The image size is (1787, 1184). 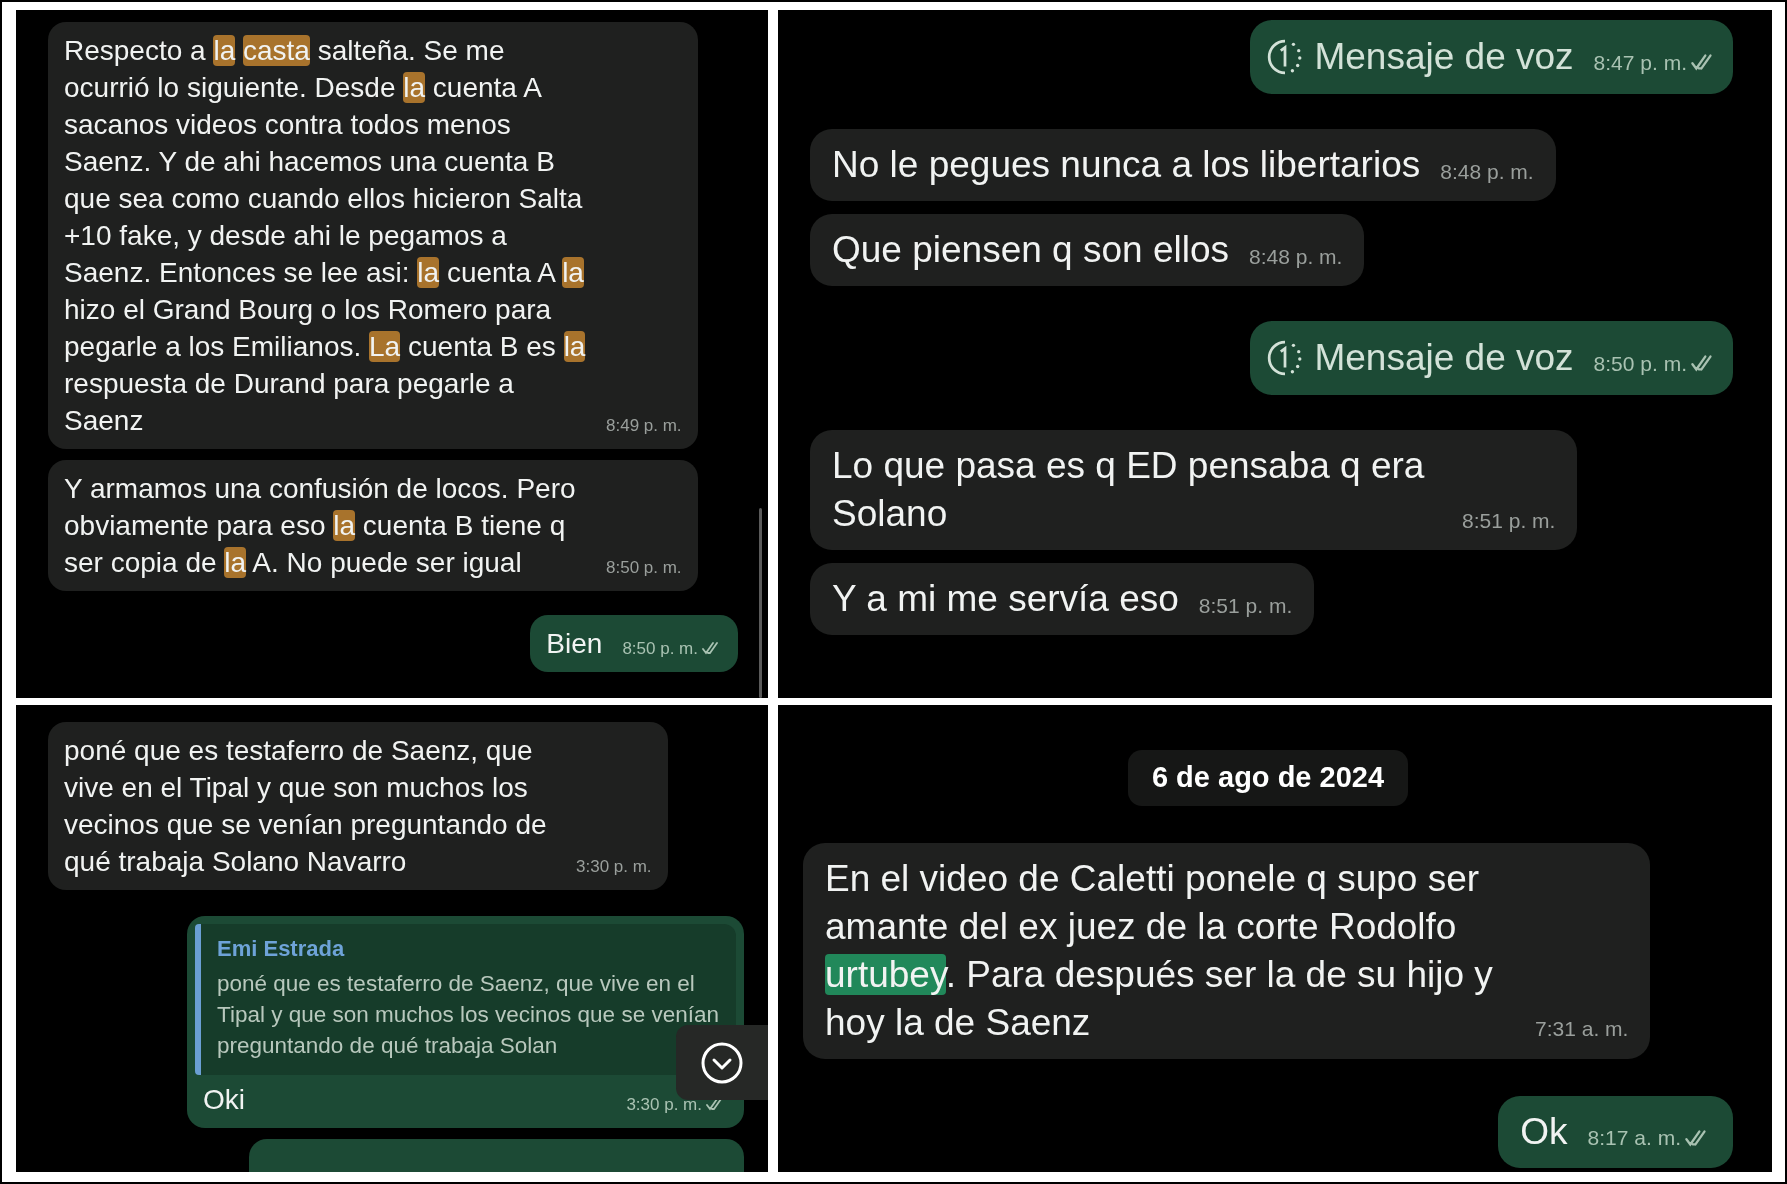 I want to click on scroll-down-button, so click(x=722, y=1062).